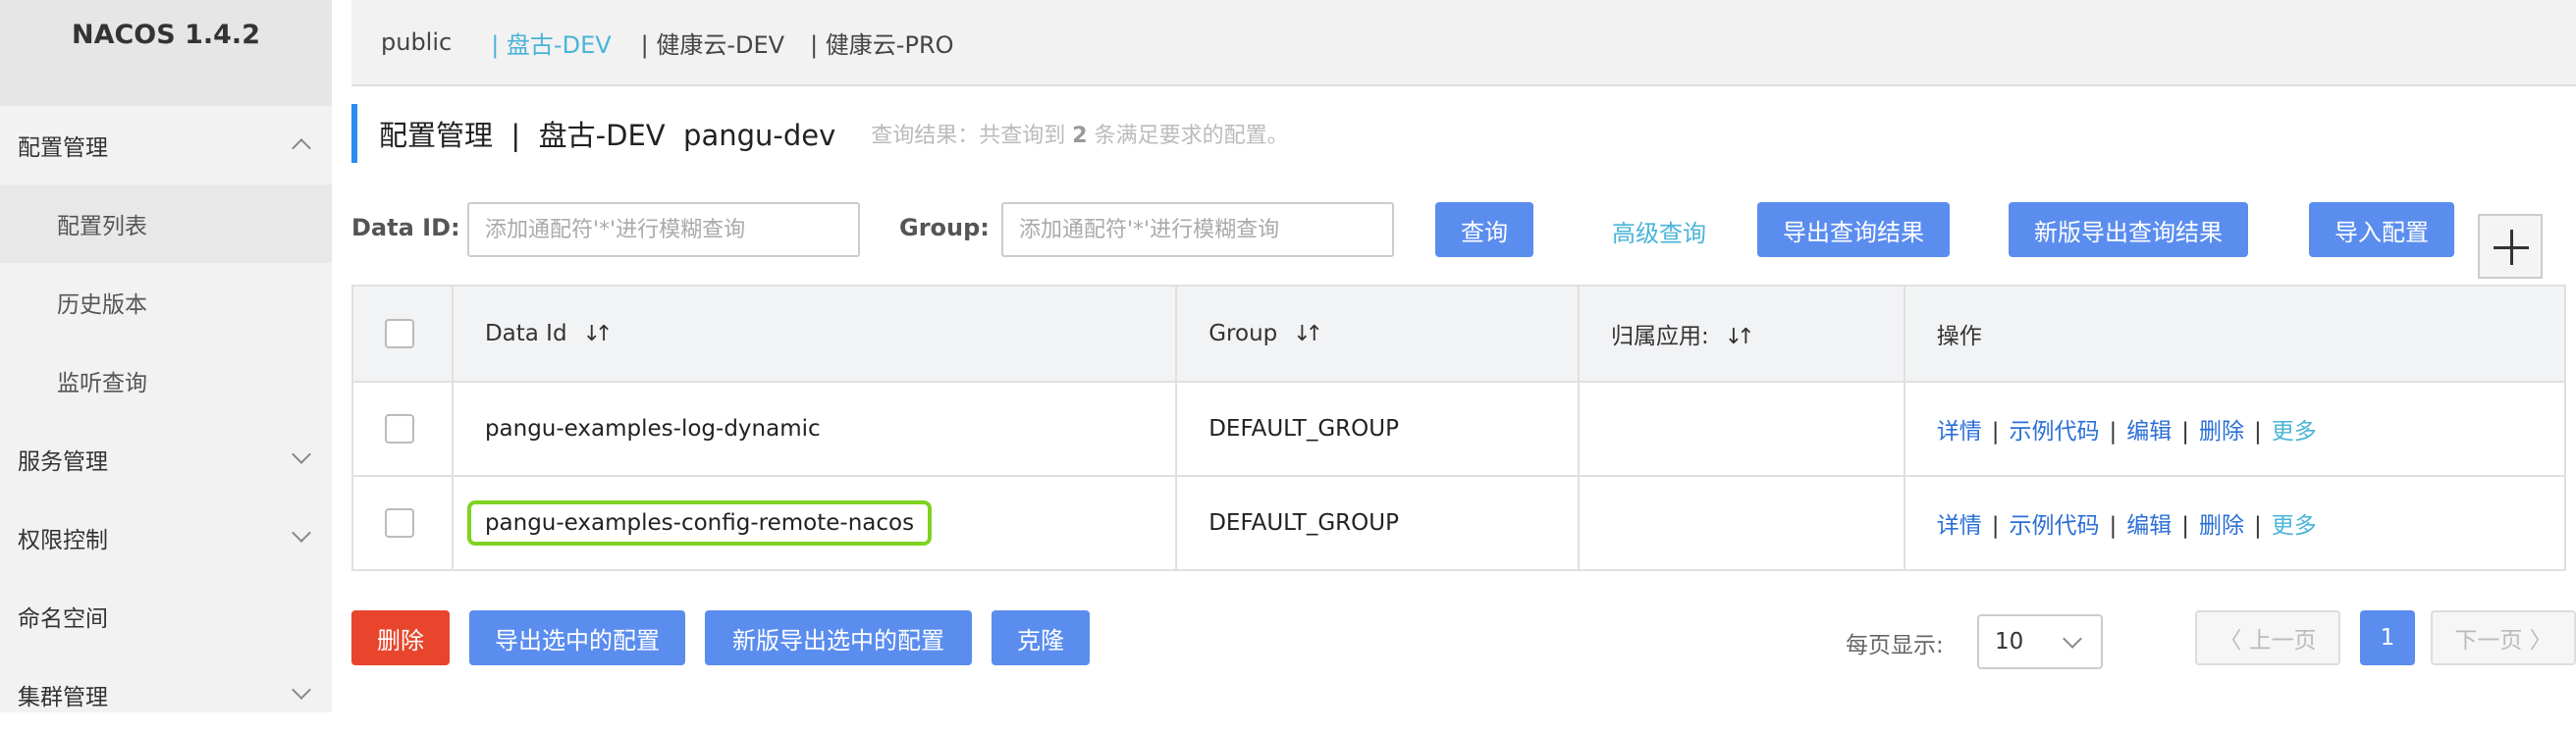 The image size is (2576, 734). I want to click on select-all-checkbox, so click(399, 333).